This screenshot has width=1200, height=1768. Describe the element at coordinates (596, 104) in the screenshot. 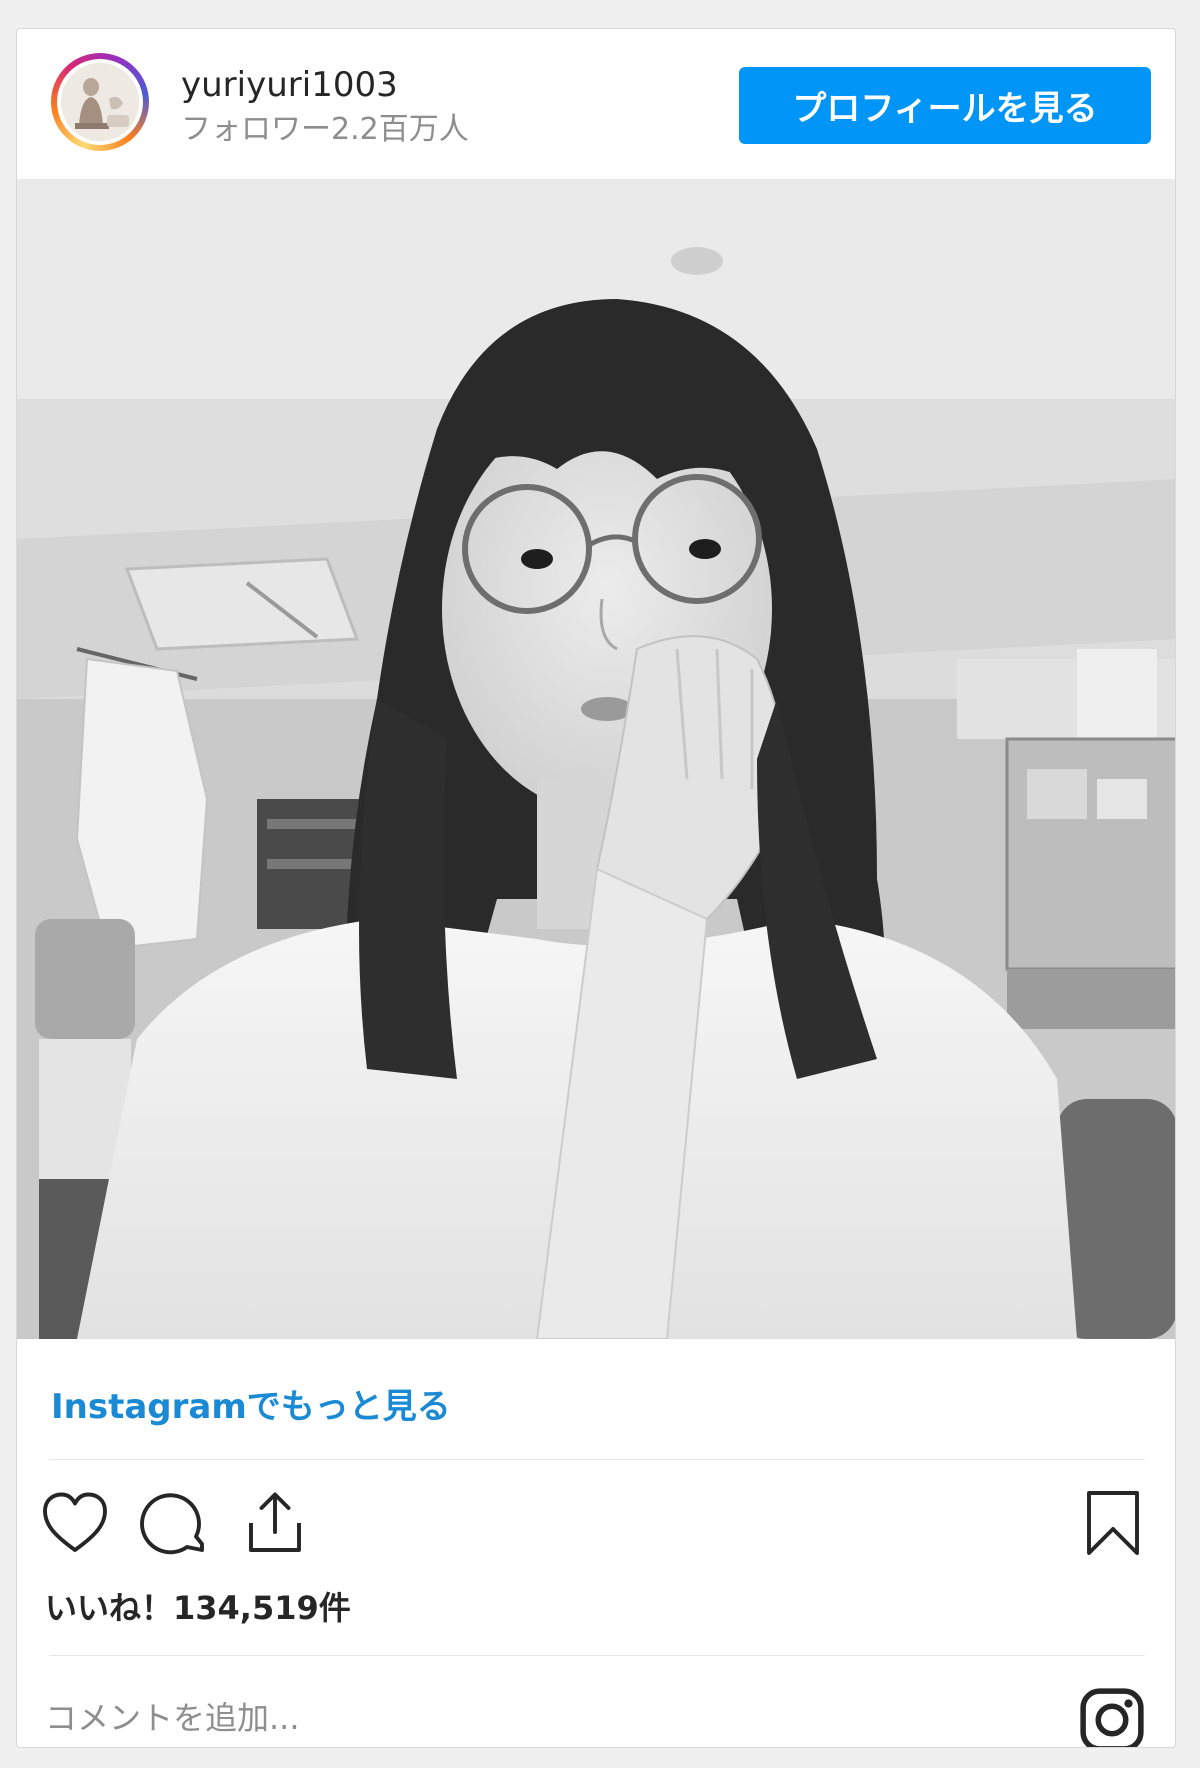

I see `post-header: yuriyuri1003 フォロワー2.2百万人 プロフィールを見る` at that location.